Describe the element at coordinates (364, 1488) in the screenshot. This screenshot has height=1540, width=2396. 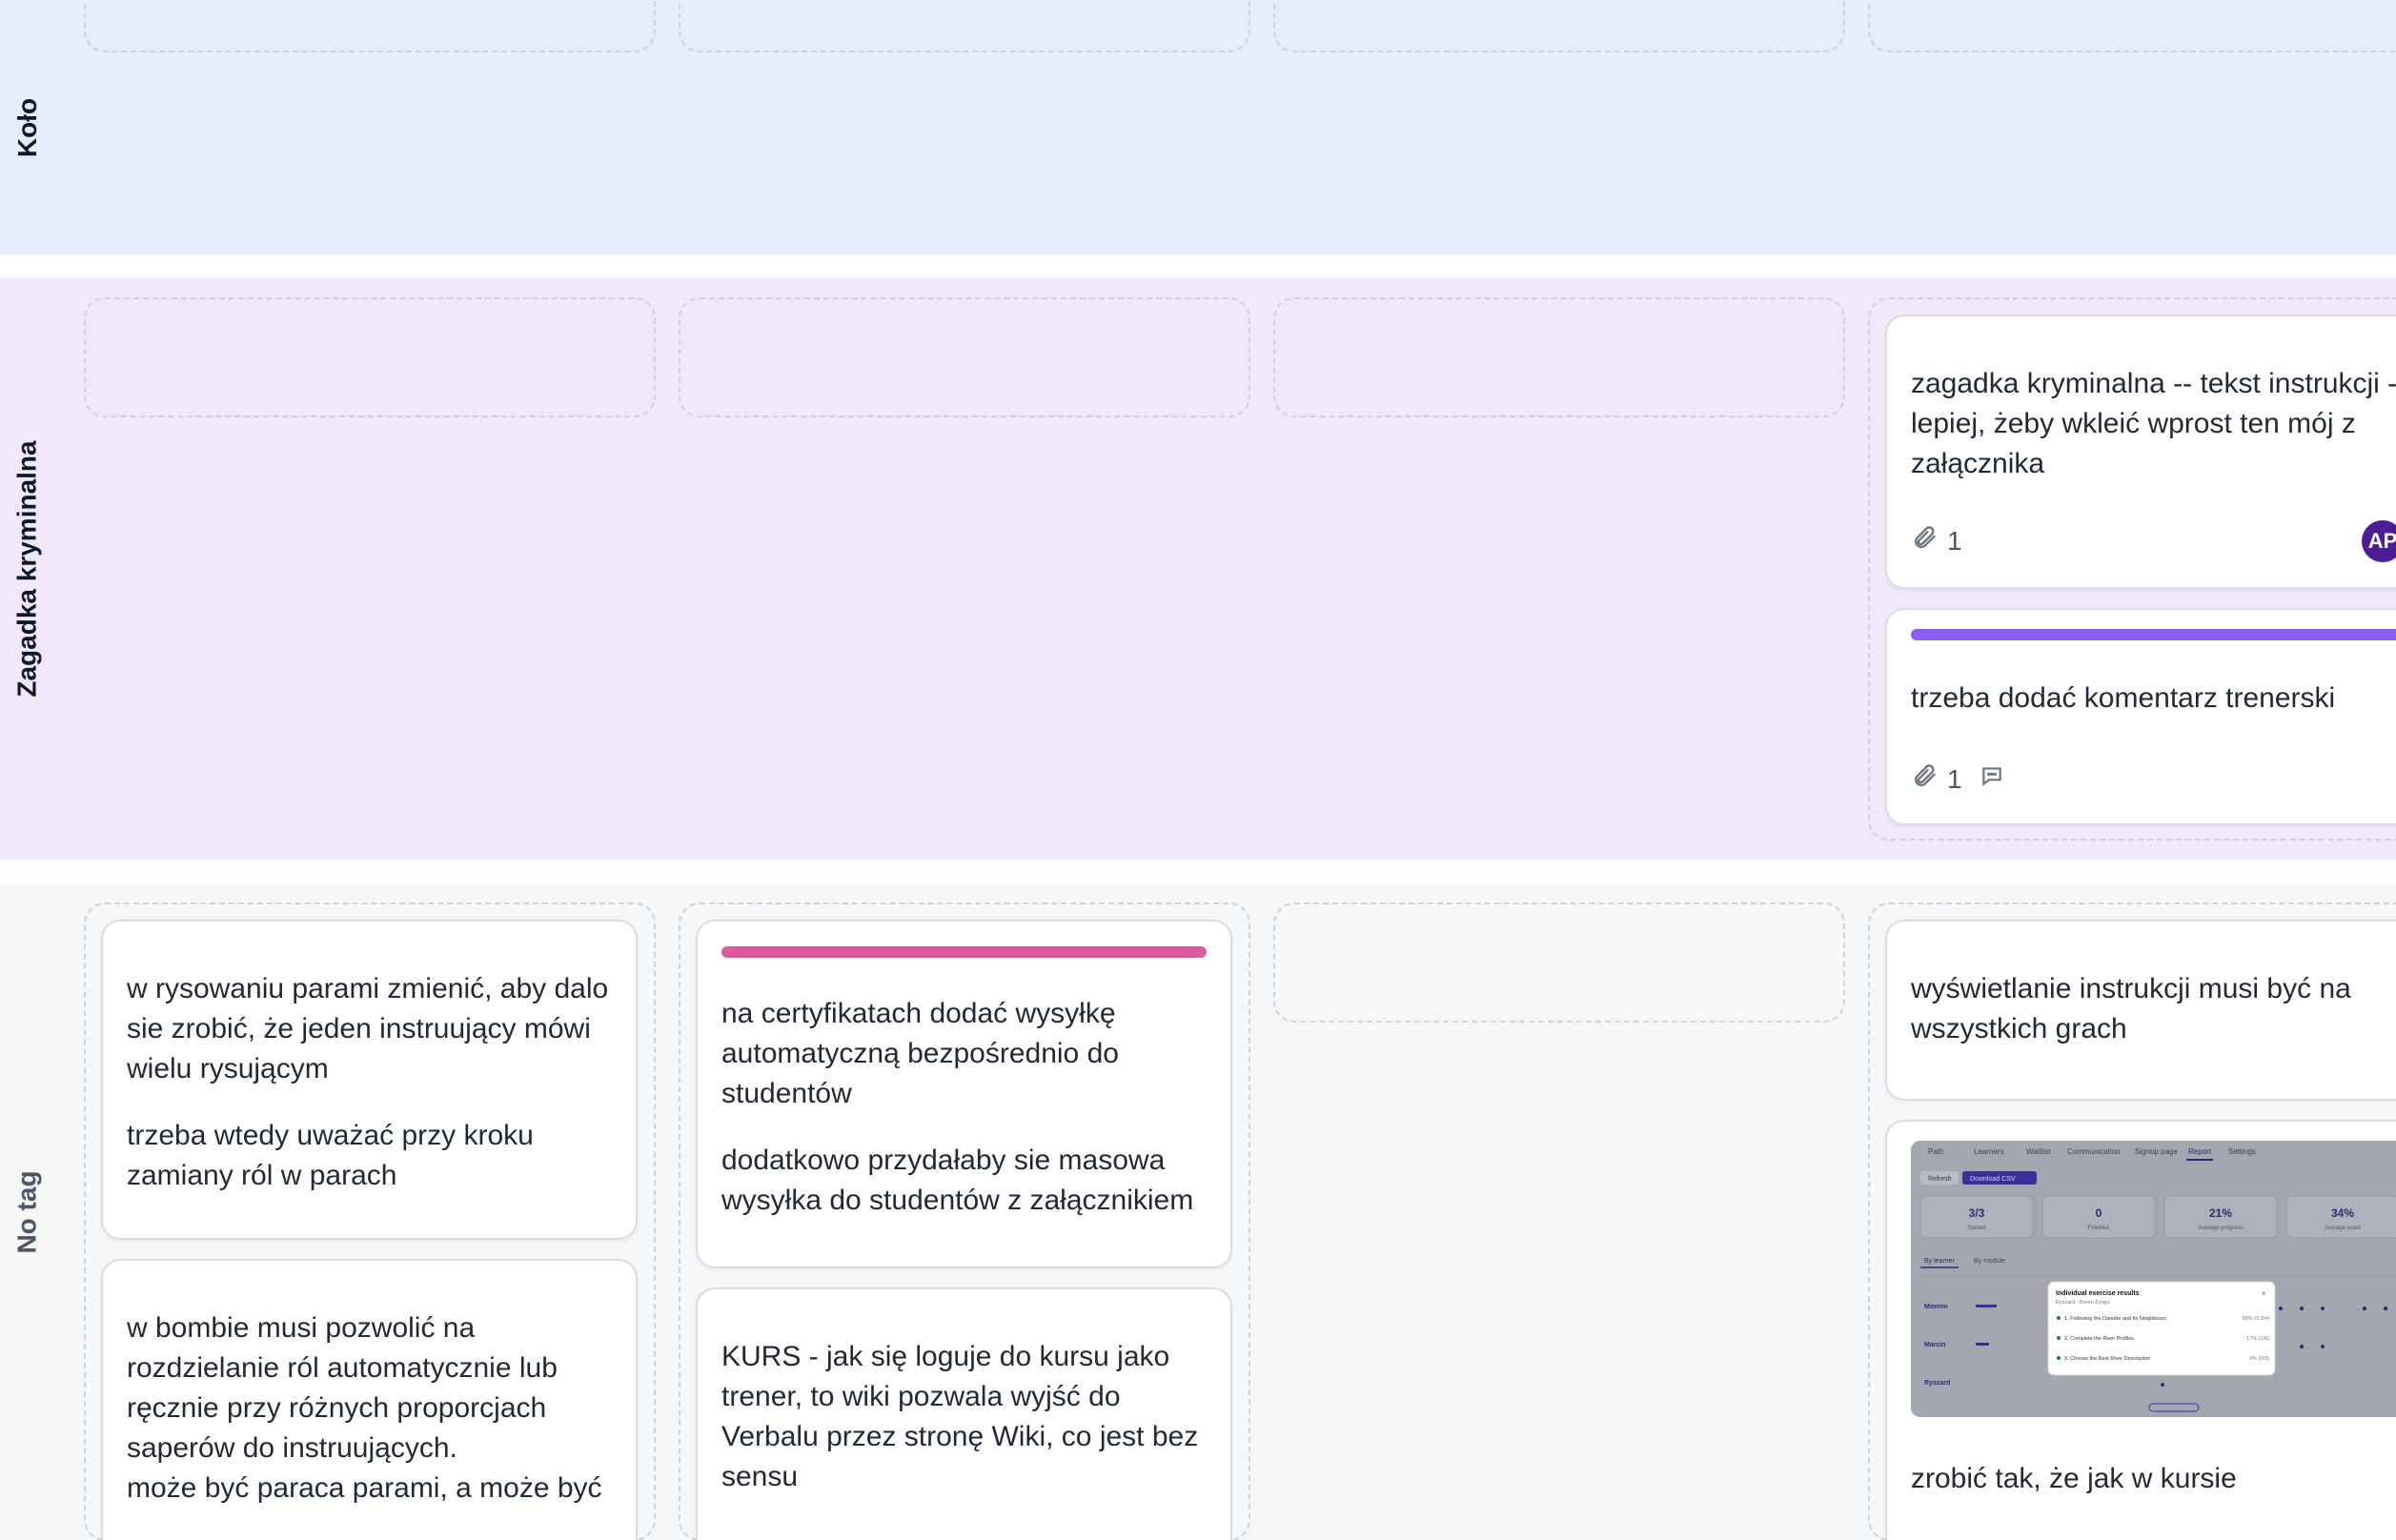
I see `card-text: może być paraca parami, a może być` at that location.